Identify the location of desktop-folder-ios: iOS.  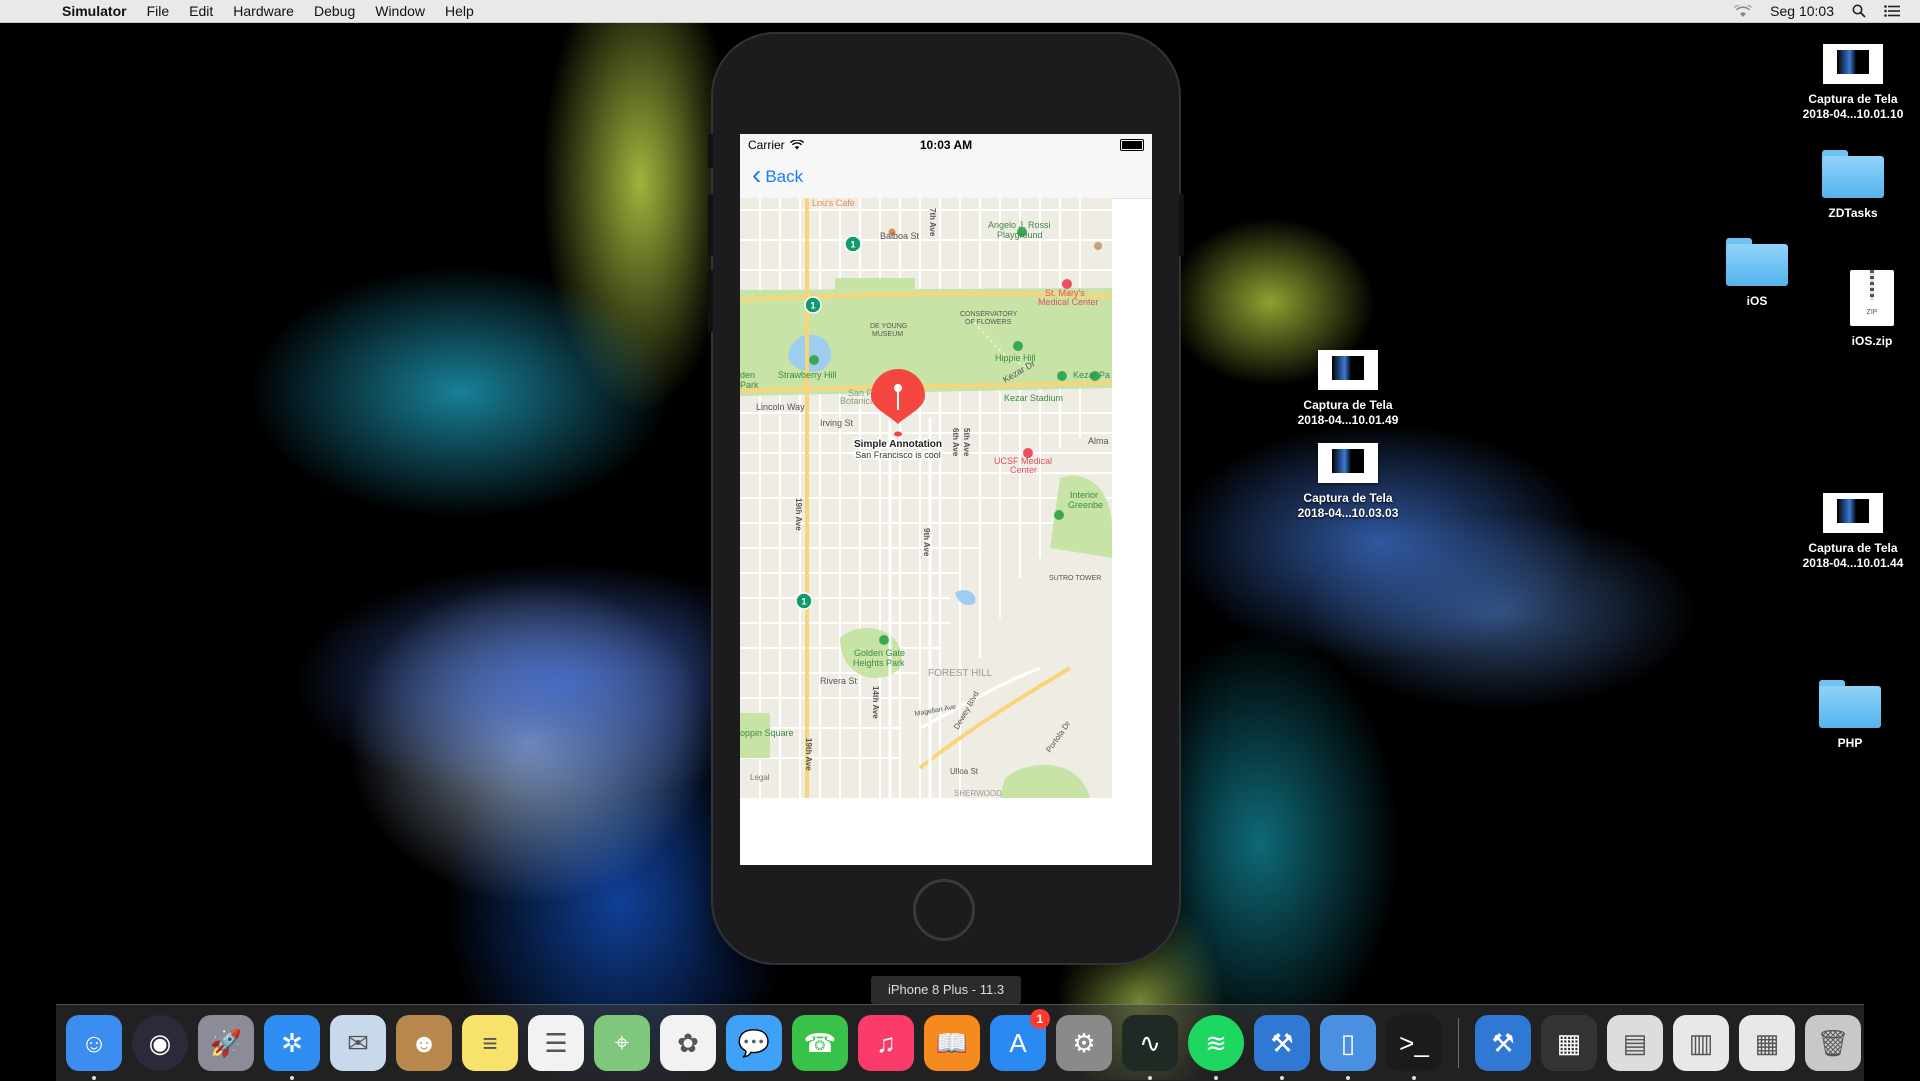
(1757, 273).